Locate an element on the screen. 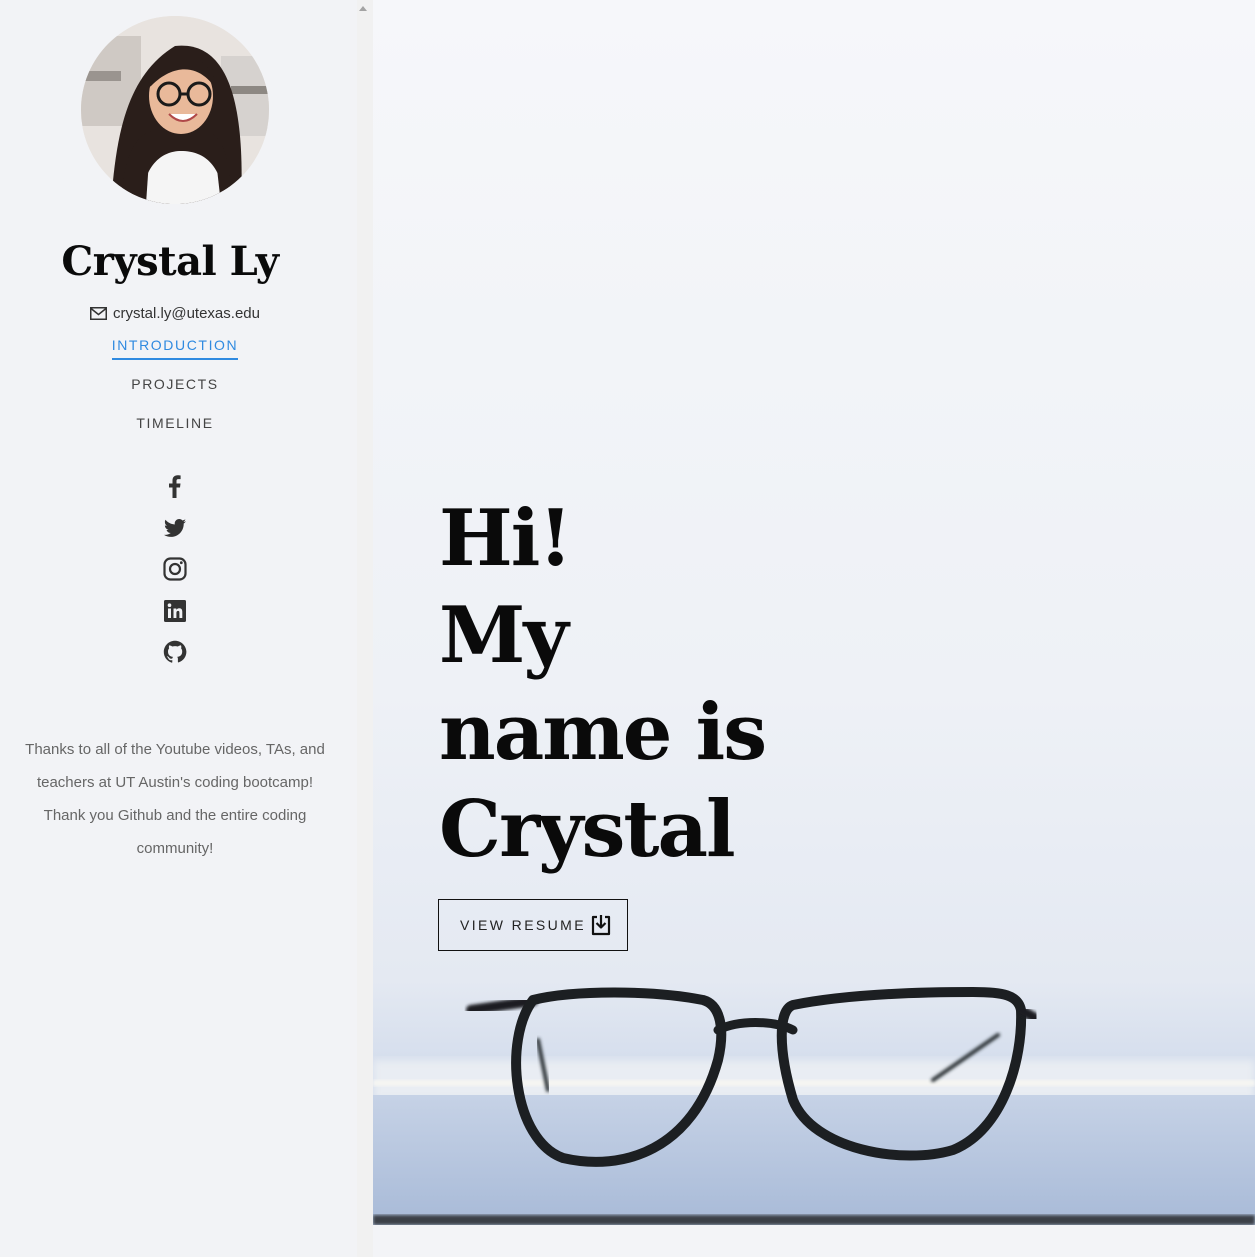  linkedin-icon is located at coordinates (175, 611).